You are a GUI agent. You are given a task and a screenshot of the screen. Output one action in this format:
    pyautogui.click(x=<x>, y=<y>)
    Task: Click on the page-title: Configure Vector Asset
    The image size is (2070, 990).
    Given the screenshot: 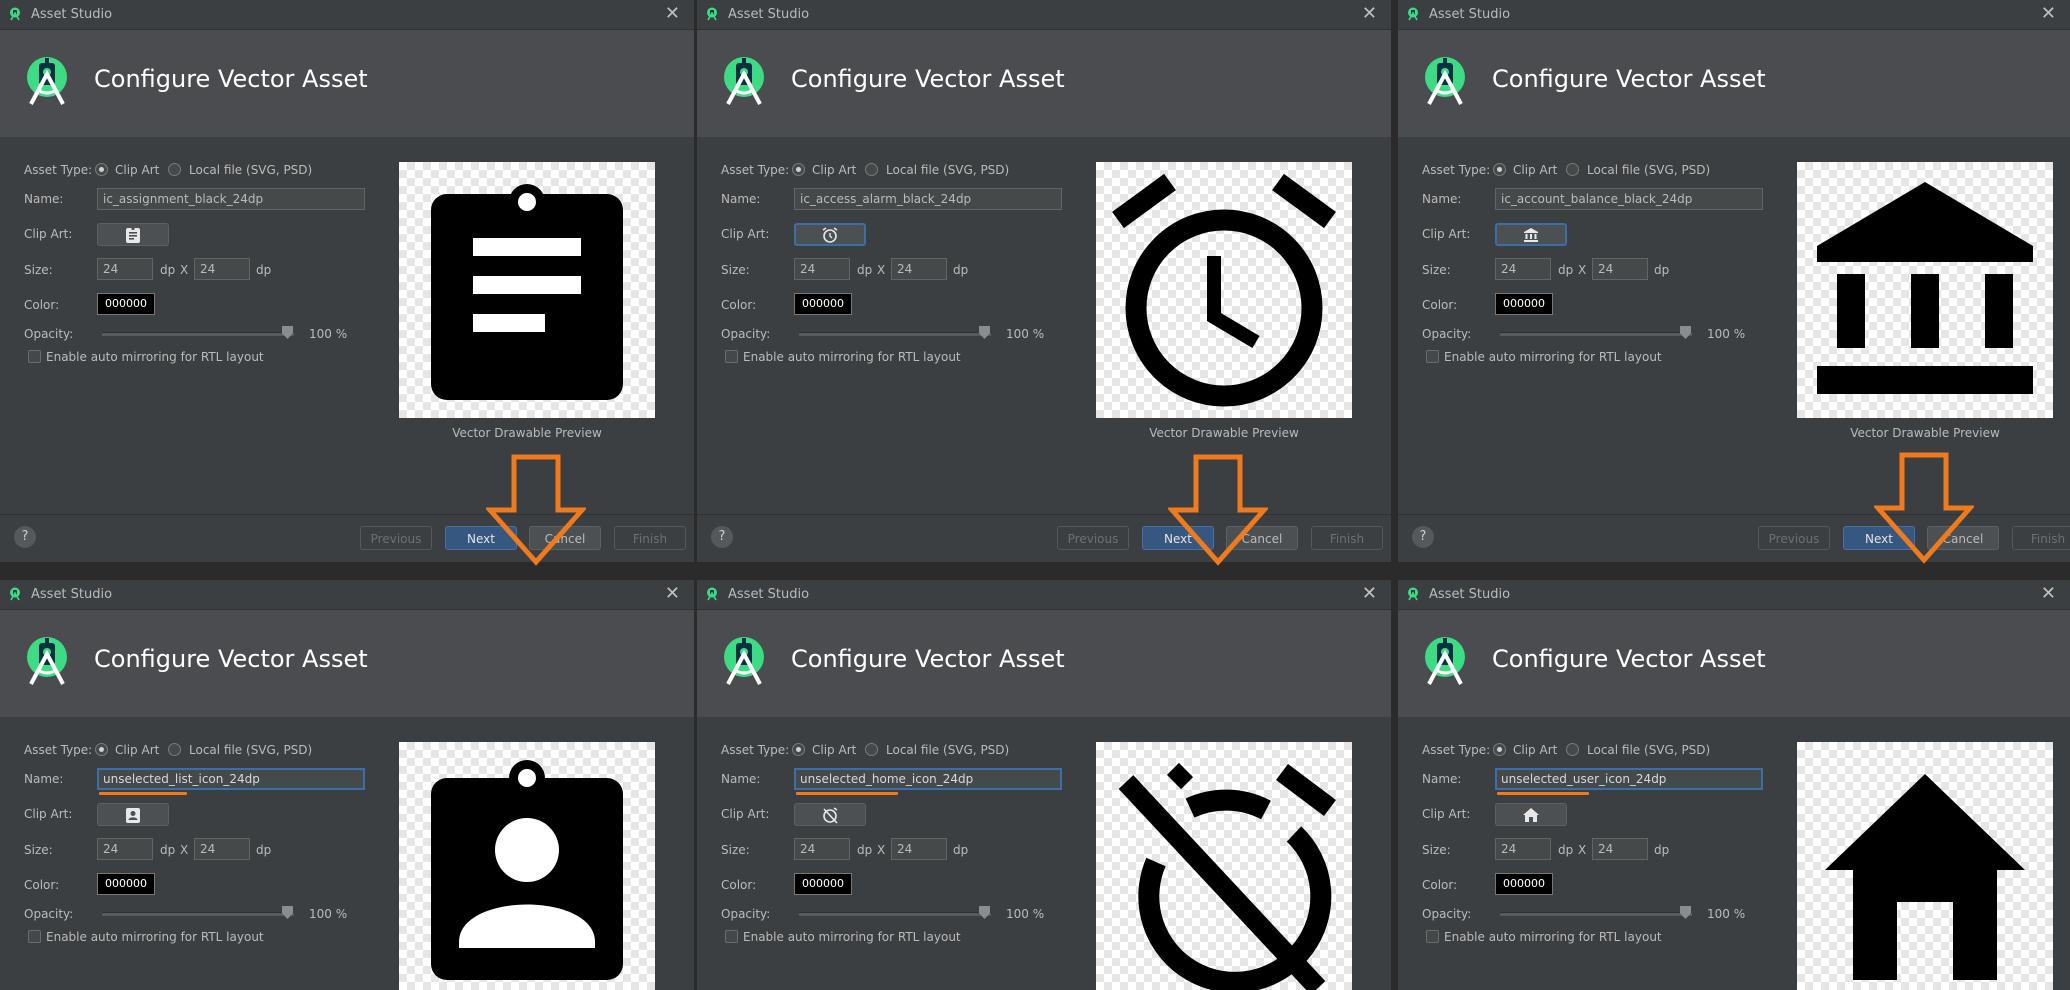 What is the action you would take?
    pyautogui.click(x=1629, y=659)
    